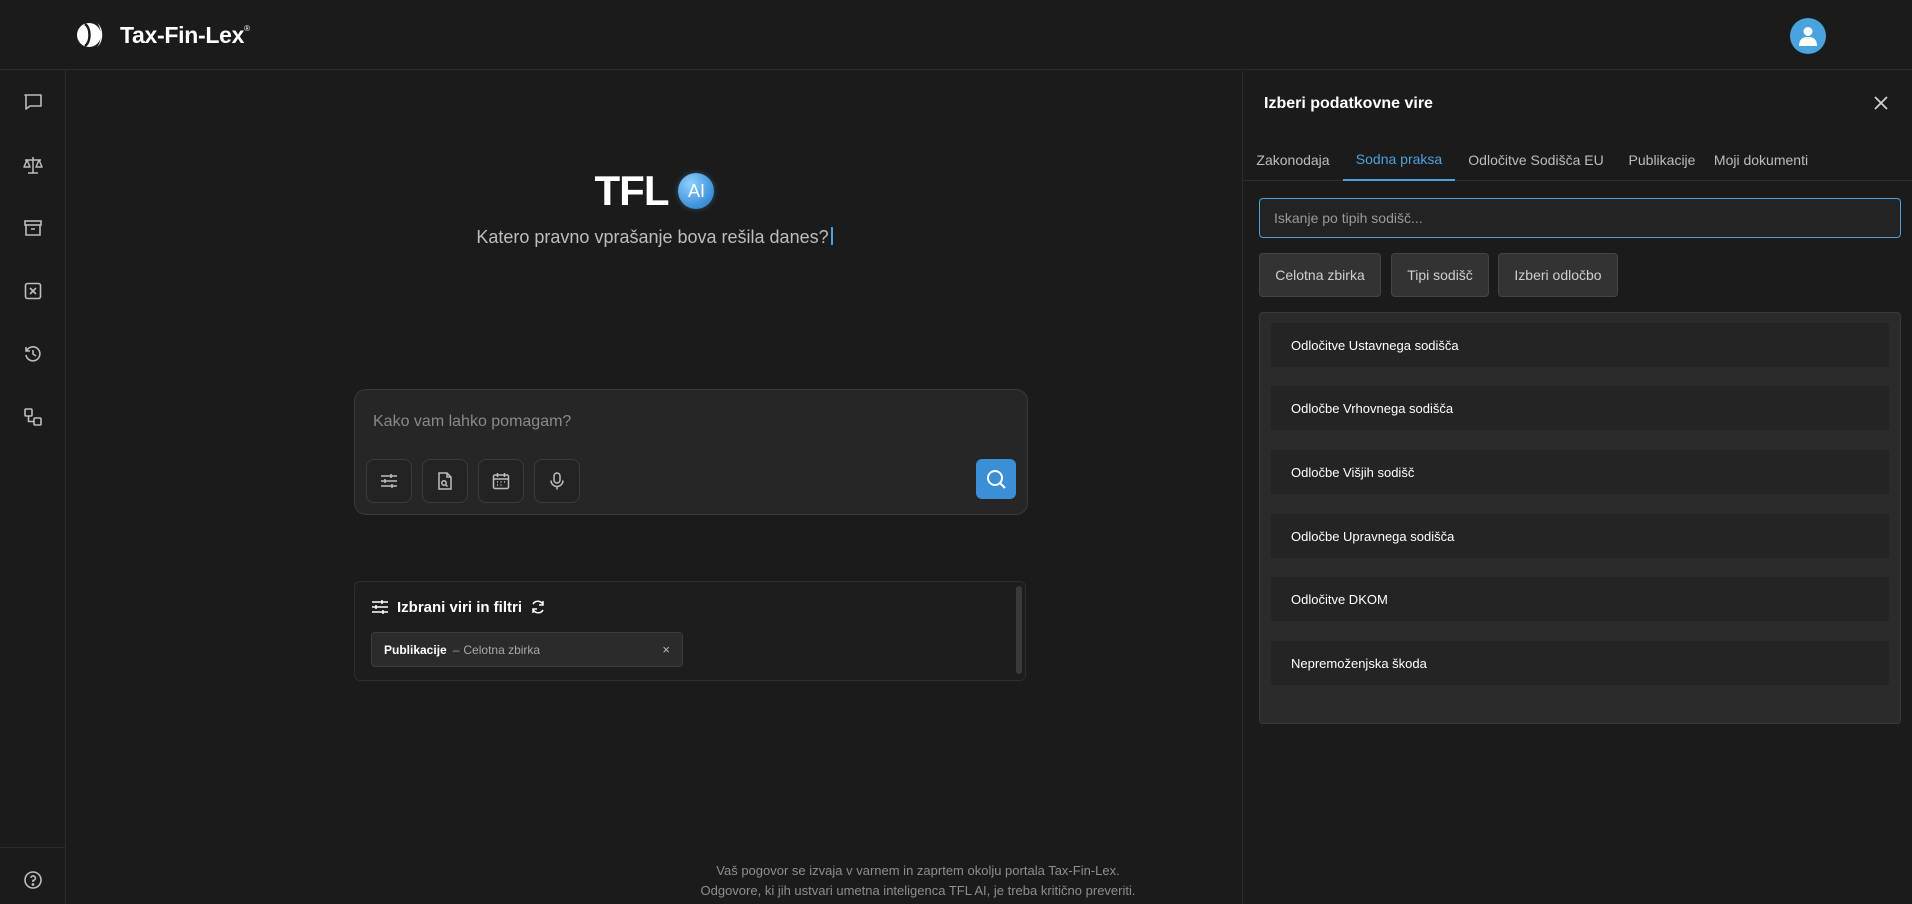  I want to click on user-avatar, so click(1808, 36).